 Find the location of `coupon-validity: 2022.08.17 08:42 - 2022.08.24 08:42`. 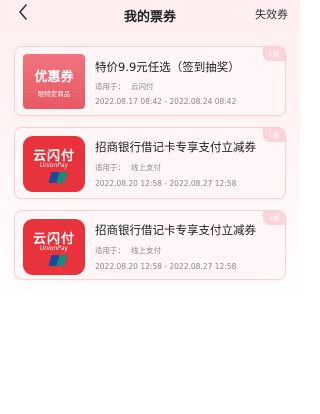

coupon-validity: 2022.08.17 08:42 - 2022.08.24 08:42 is located at coordinates (166, 101).